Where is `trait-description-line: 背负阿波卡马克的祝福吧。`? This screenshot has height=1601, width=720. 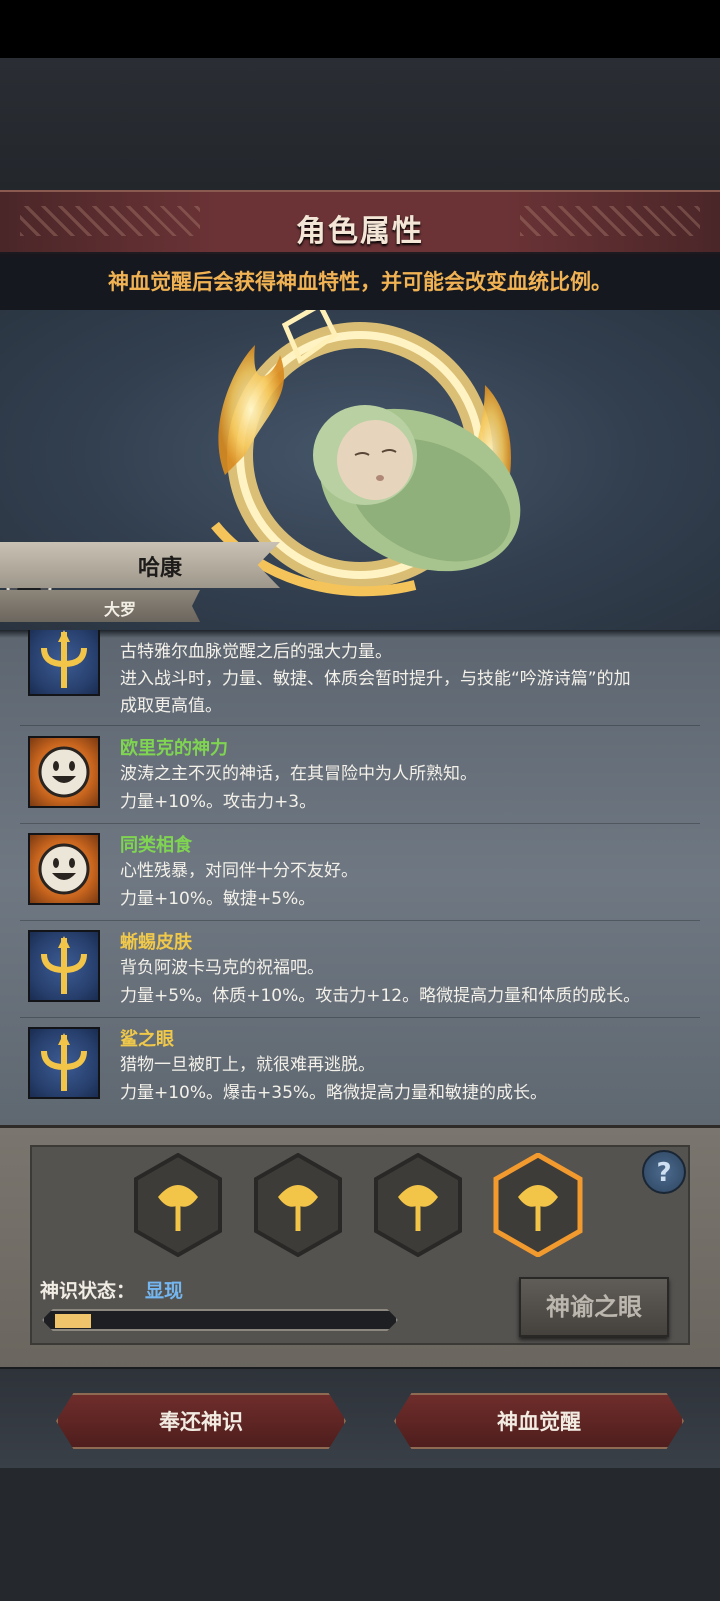 trait-description-line: 背负阿波卡马克的祝福吧。 is located at coordinates (222, 968).